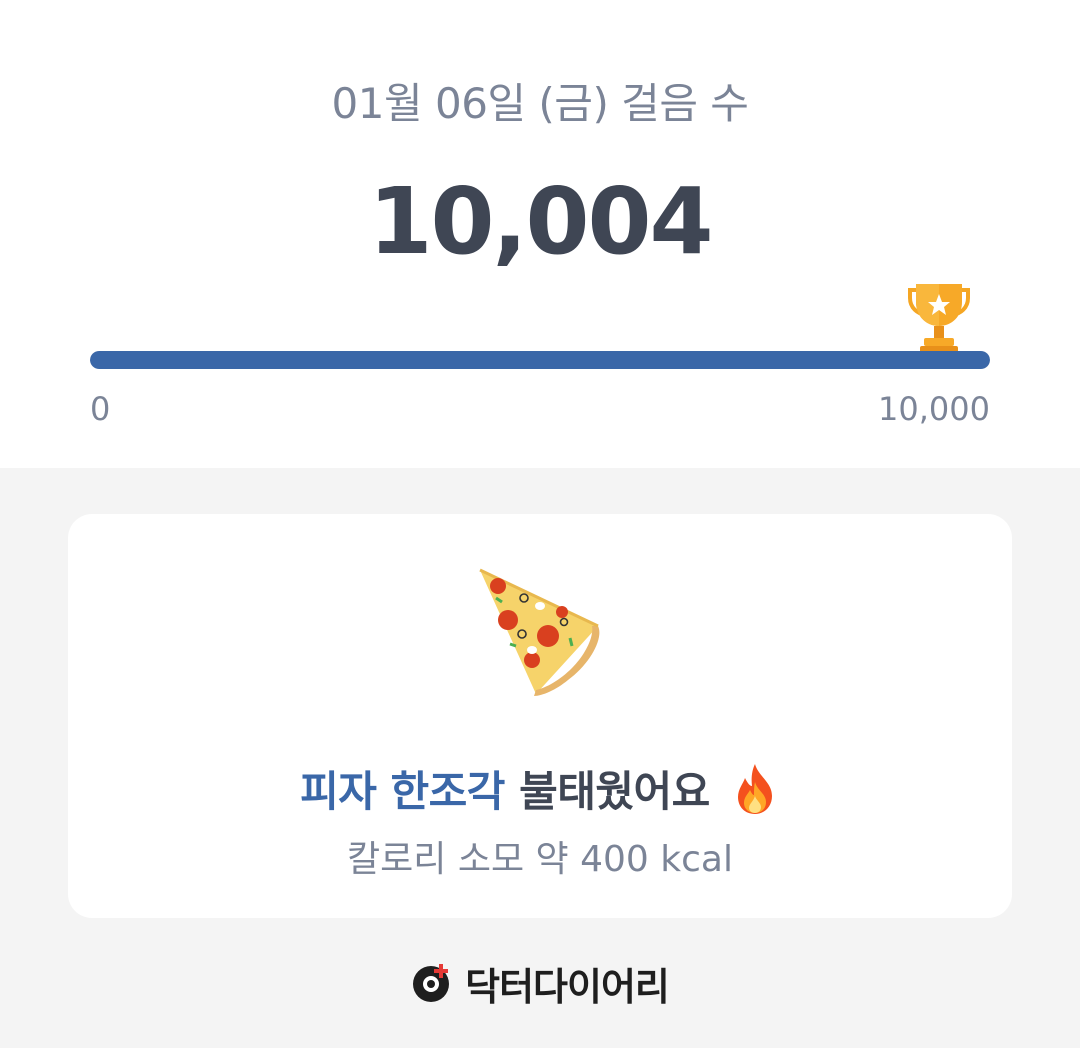 The height and width of the screenshot is (1048, 1080). I want to click on calorie-headline: 피자 한조각 불태웠어요, so click(540, 788).